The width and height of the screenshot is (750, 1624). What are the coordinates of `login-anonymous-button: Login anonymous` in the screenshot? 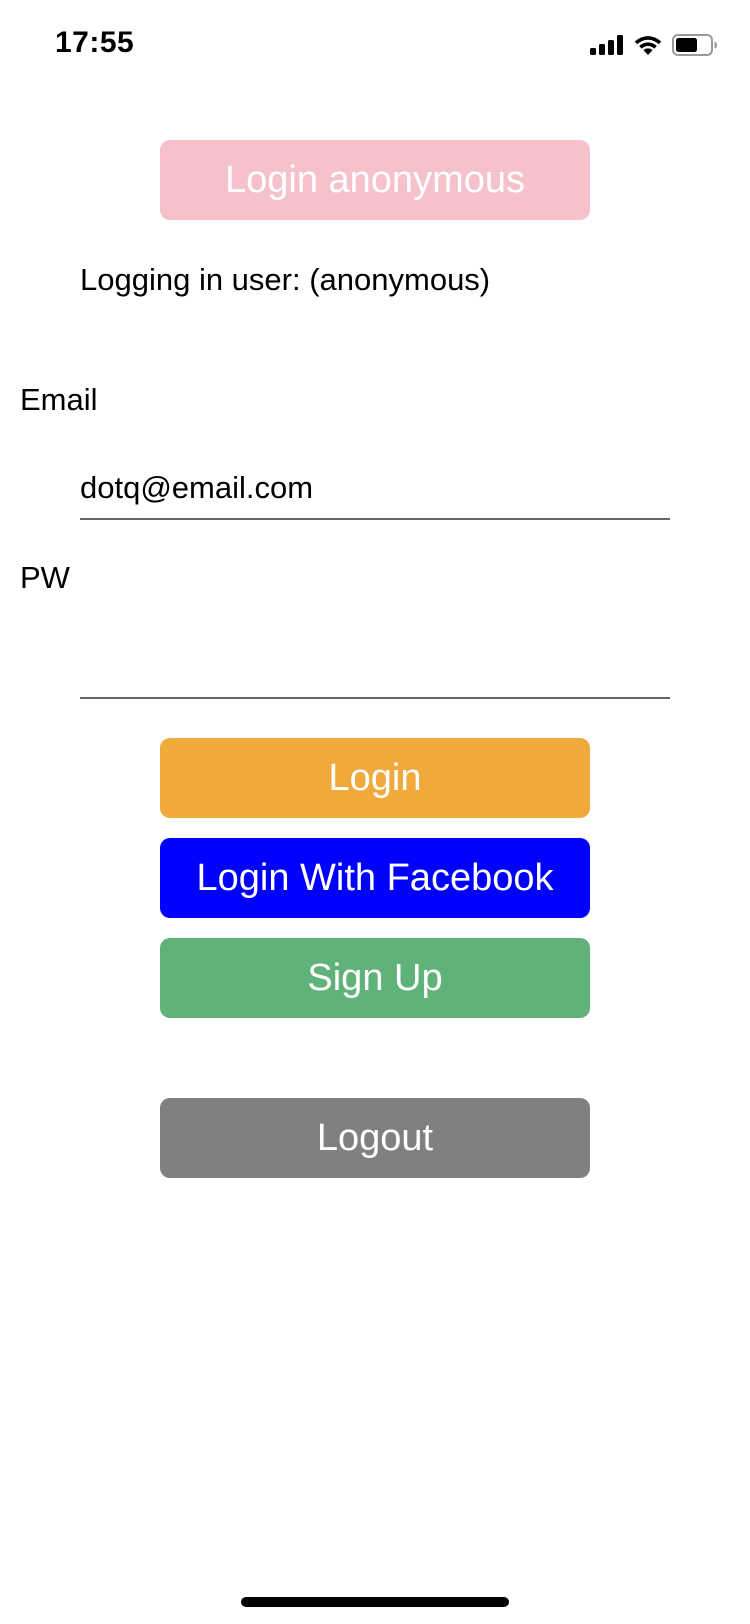 It's located at (375, 180).